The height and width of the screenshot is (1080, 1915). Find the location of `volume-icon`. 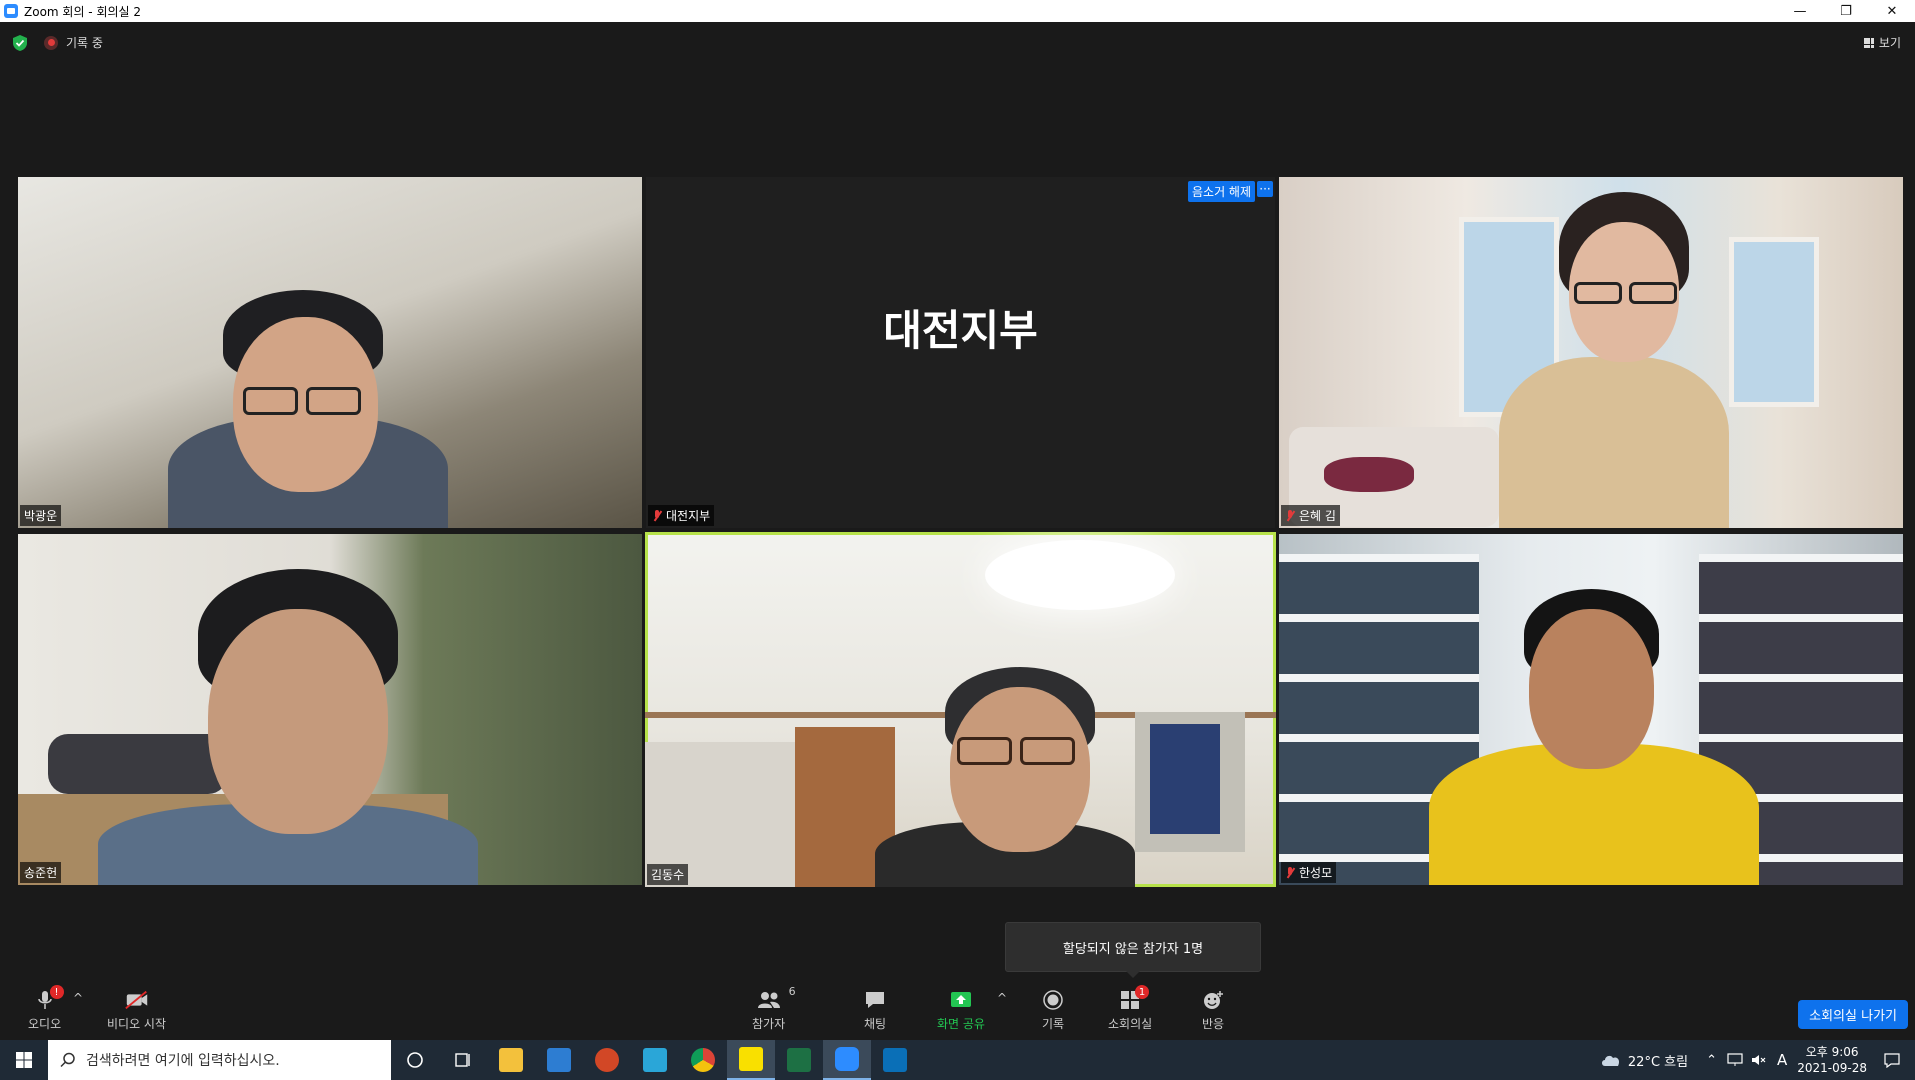

volume-icon is located at coordinates (1759, 1060).